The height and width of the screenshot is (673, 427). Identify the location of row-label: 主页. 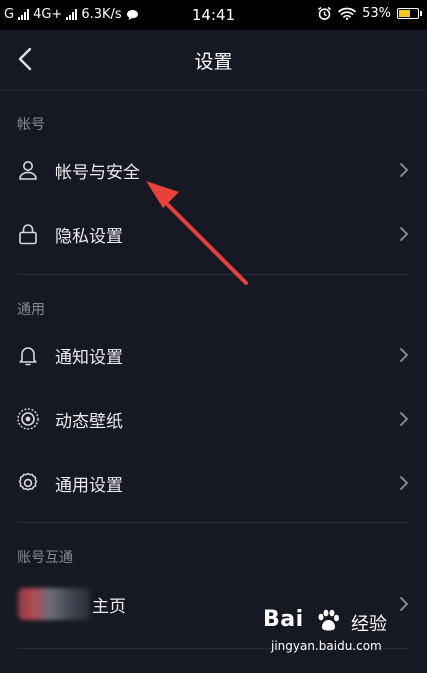
(109, 607).